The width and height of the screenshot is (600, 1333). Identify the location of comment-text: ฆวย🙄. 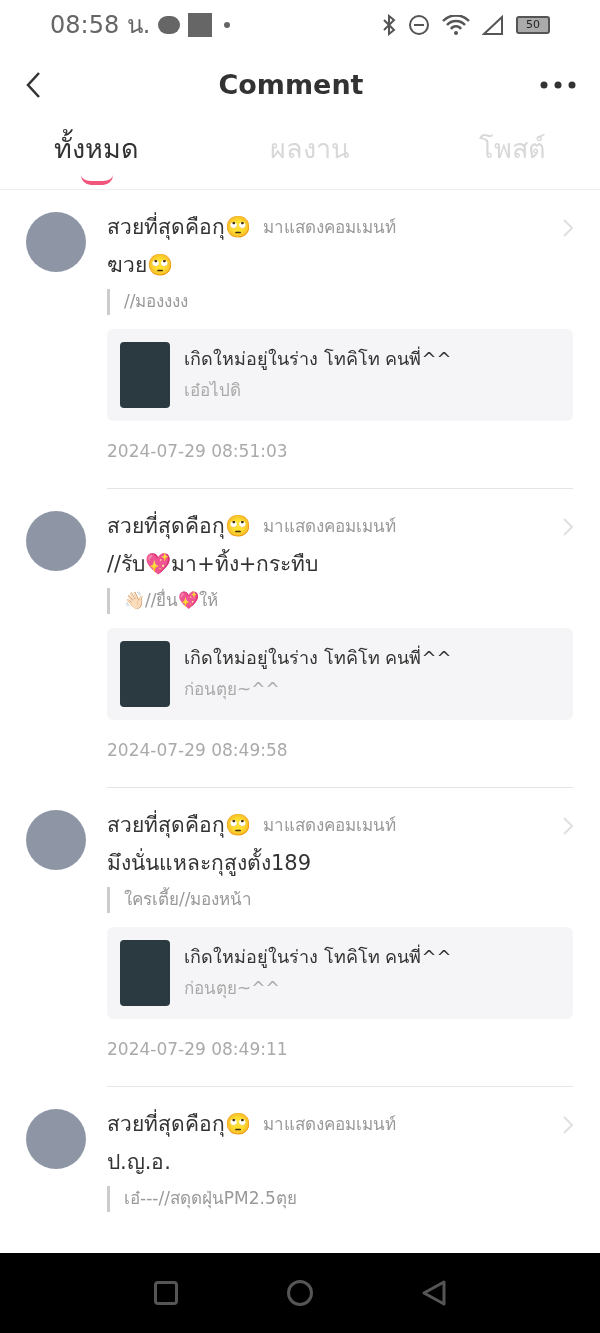
(140, 265).